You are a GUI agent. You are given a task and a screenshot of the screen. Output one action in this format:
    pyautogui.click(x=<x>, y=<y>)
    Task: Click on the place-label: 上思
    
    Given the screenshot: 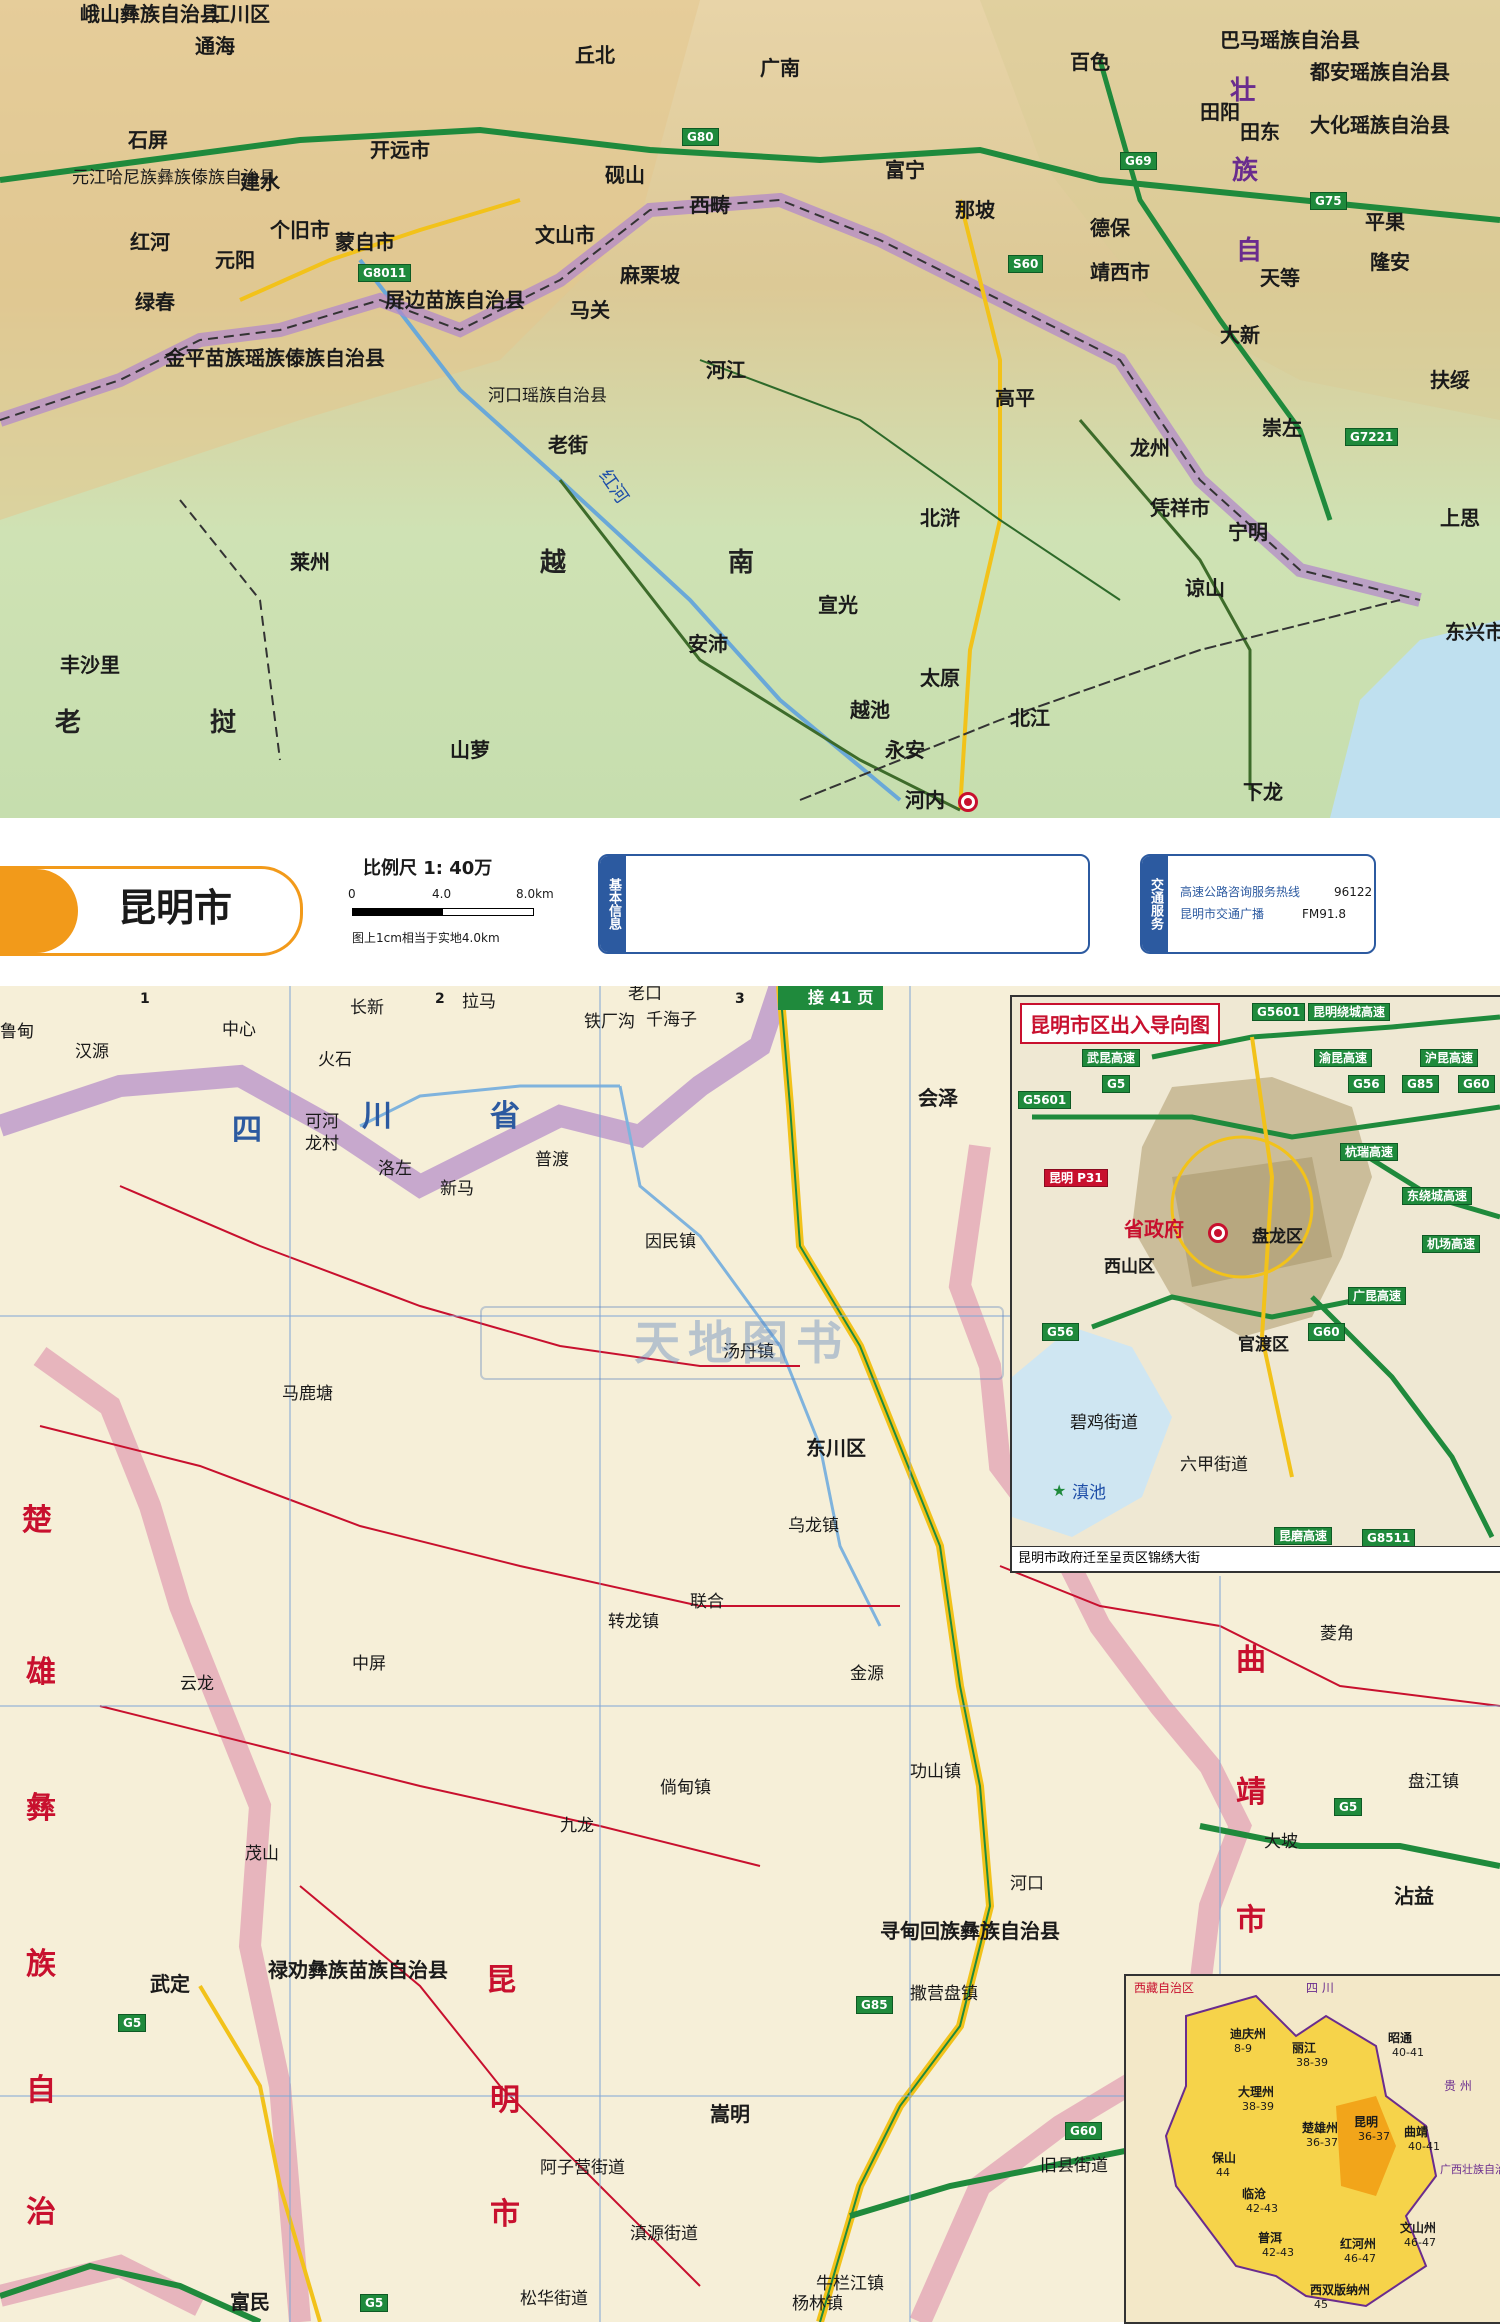 What is the action you would take?
    pyautogui.click(x=1460, y=518)
    